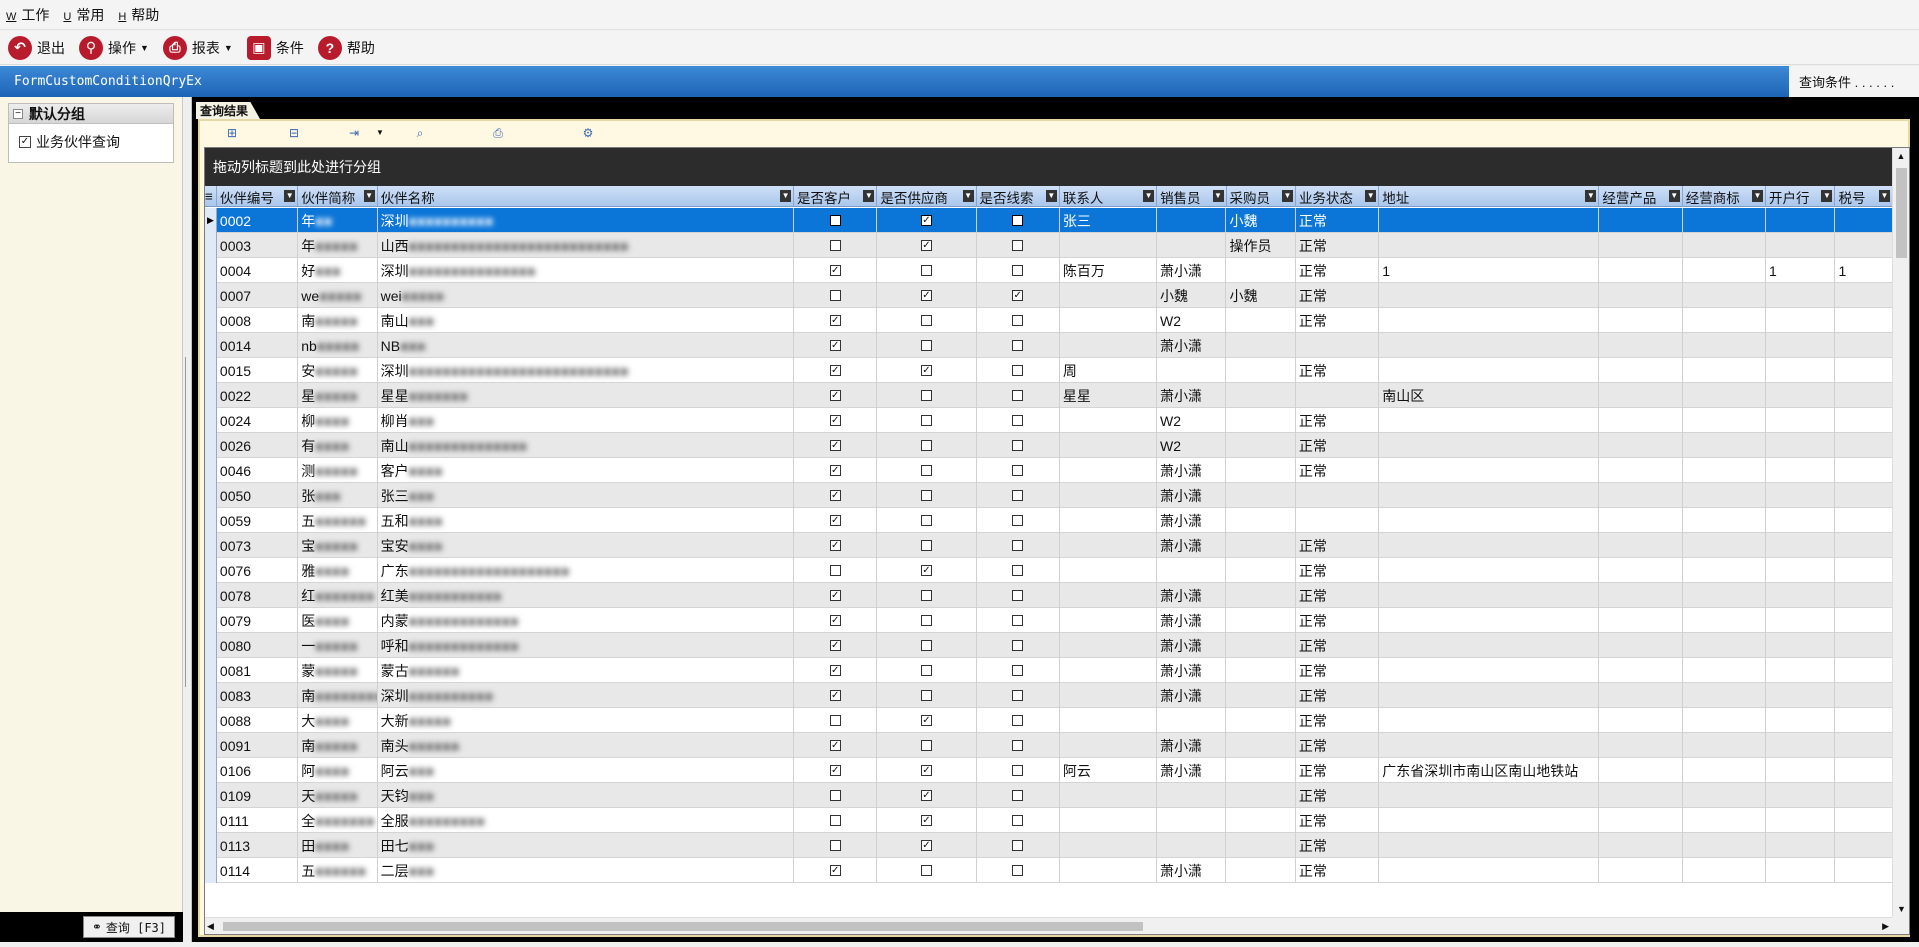 The height and width of the screenshot is (947, 1919). Describe the element at coordinates (1192, 420) in the screenshot. I see `table-cell: W2` at that location.